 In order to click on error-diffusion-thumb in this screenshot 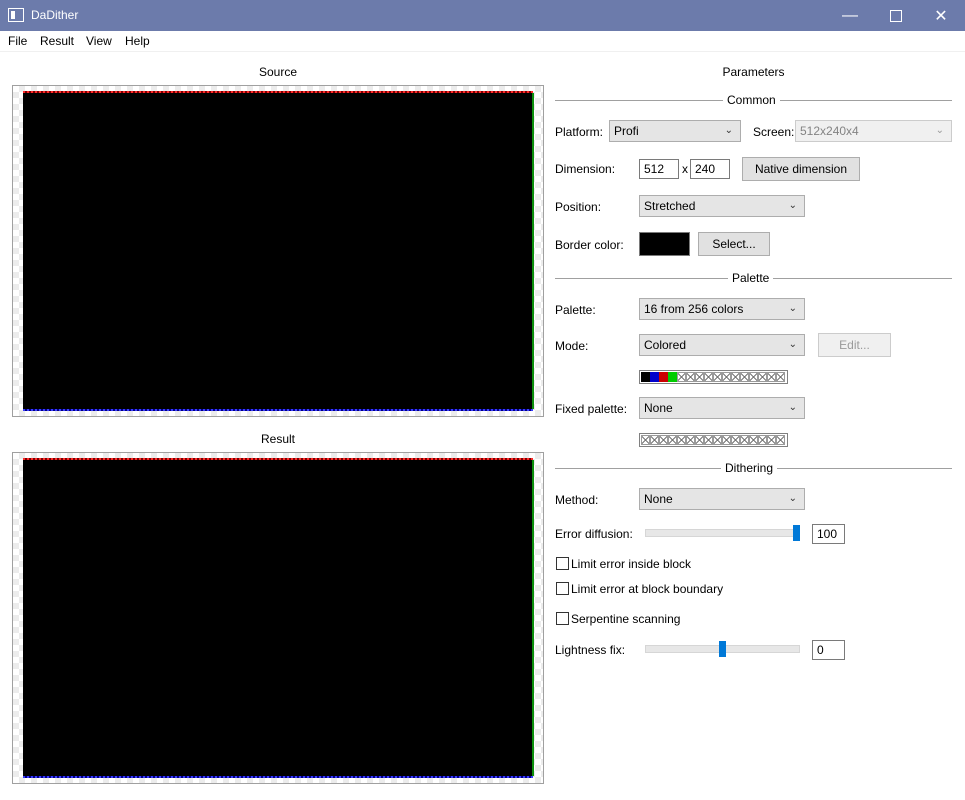, I will do `click(796, 533)`.